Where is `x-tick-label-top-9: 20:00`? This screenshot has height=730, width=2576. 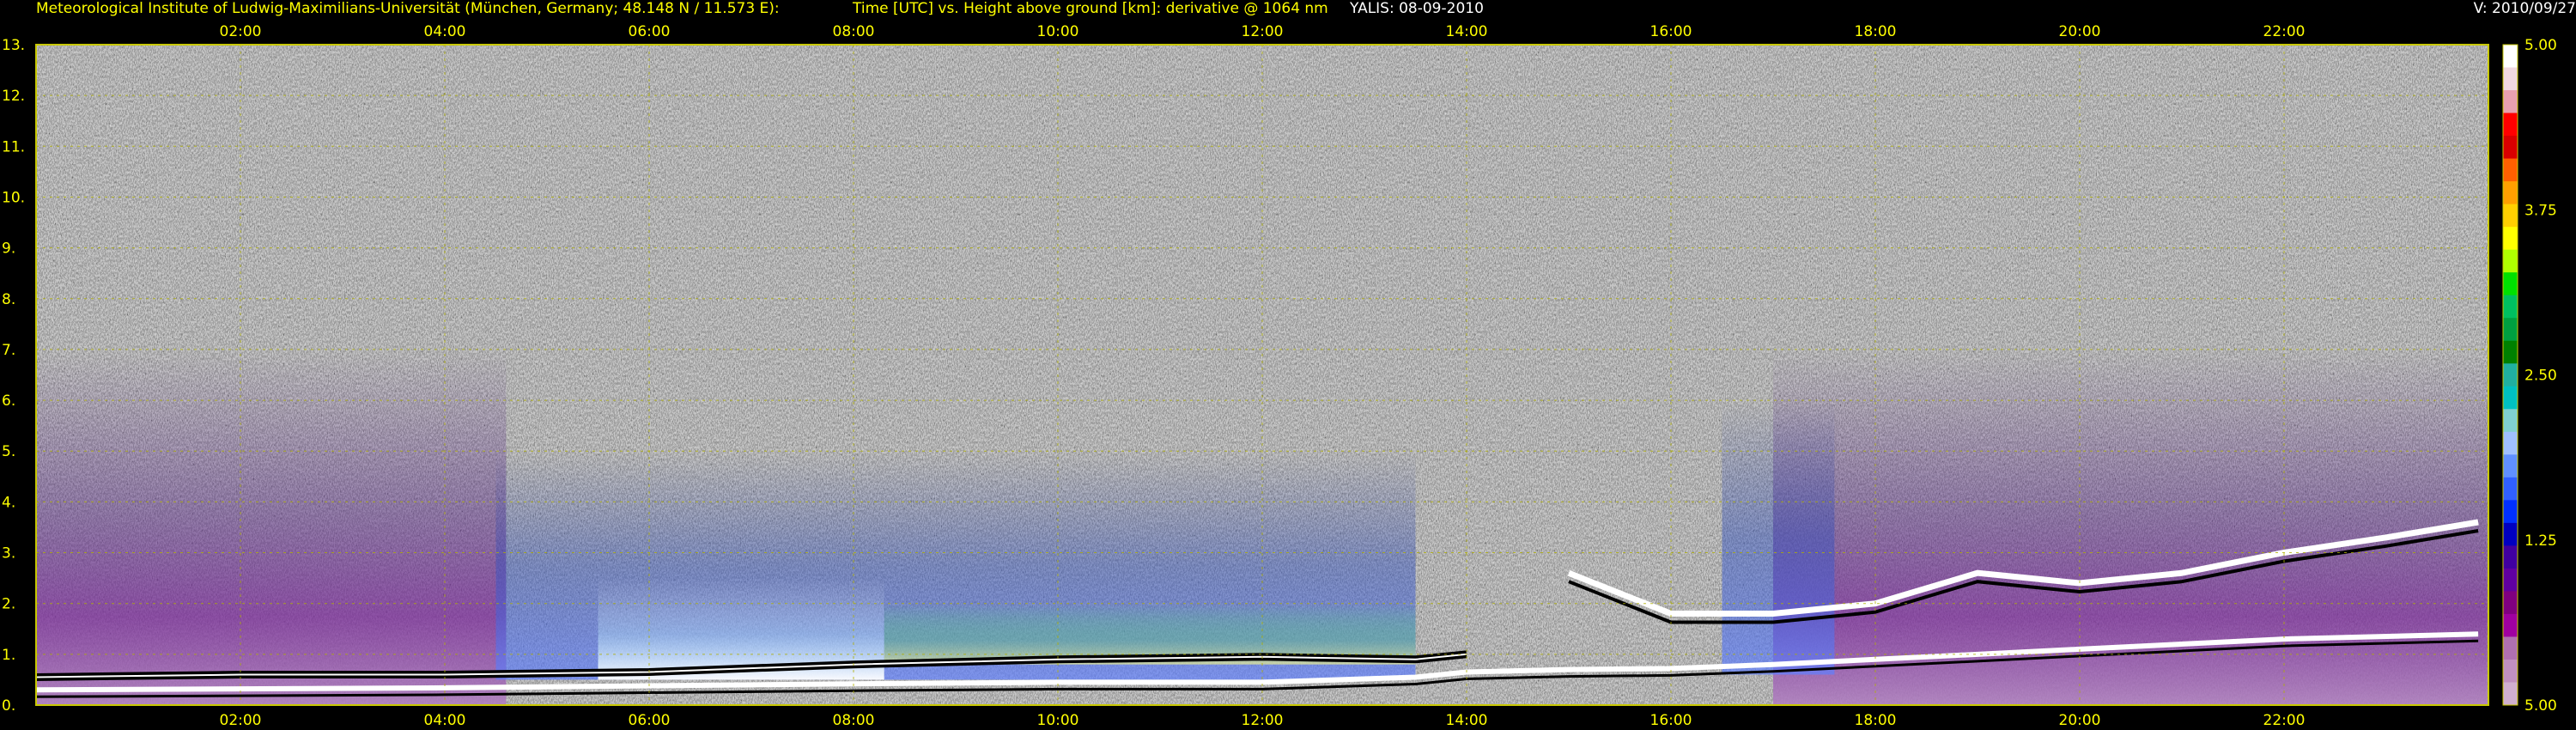 x-tick-label-top-9: 20:00 is located at coordinates (2080, 31).